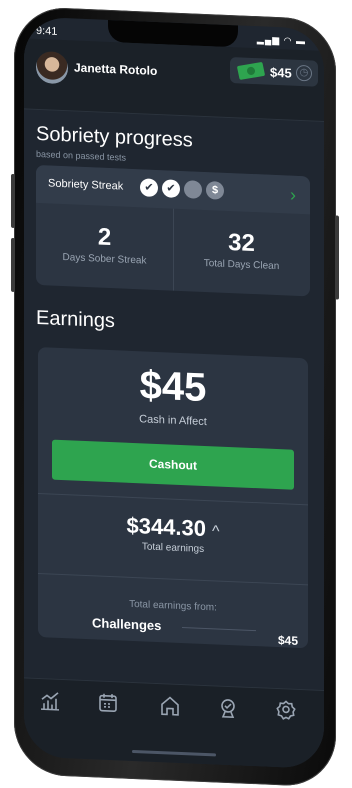  What do you see at coordinates (173, 387) in the screenshot?
I see `cash-amount: $45` at bounding box center [173, 387].